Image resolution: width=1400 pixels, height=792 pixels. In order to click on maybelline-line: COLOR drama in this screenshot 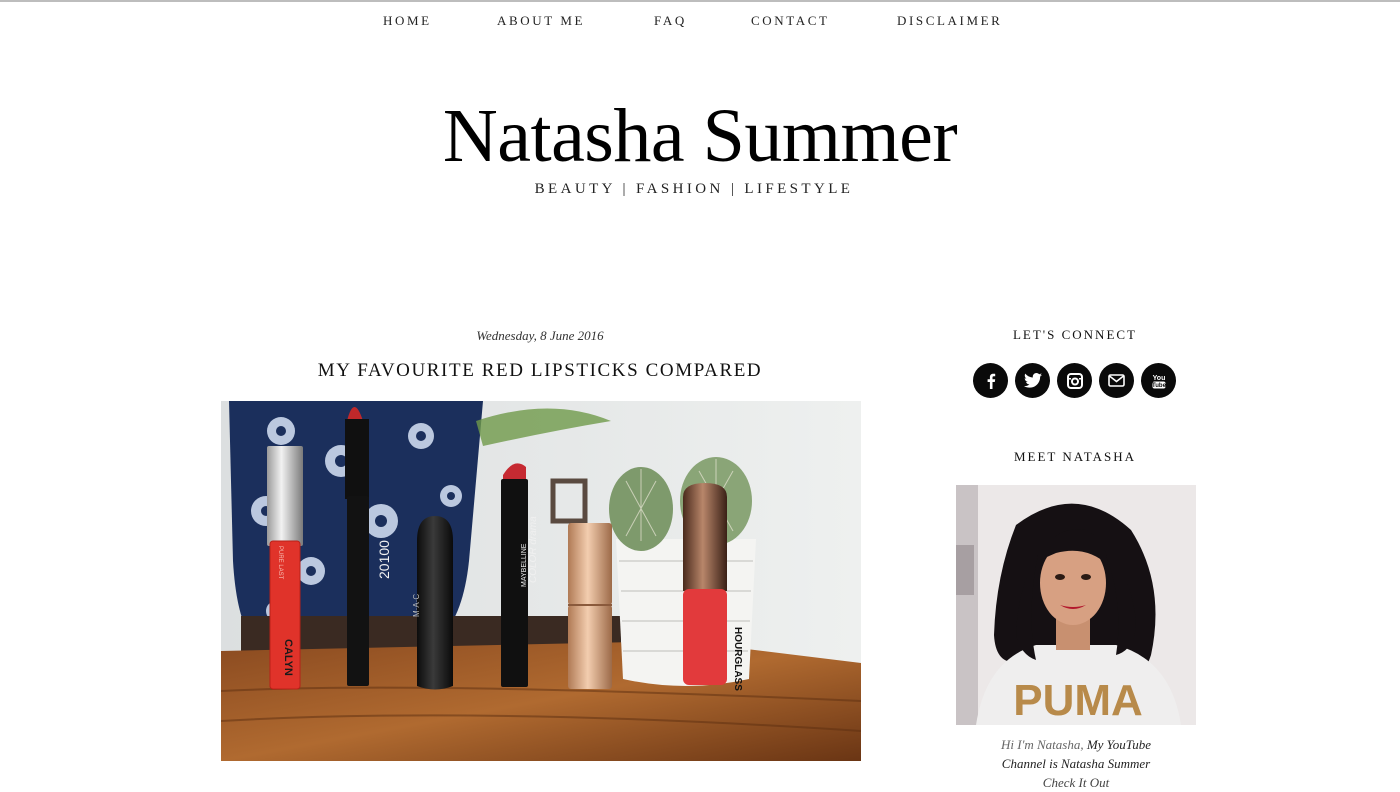, I will do `click(533, 549)`.